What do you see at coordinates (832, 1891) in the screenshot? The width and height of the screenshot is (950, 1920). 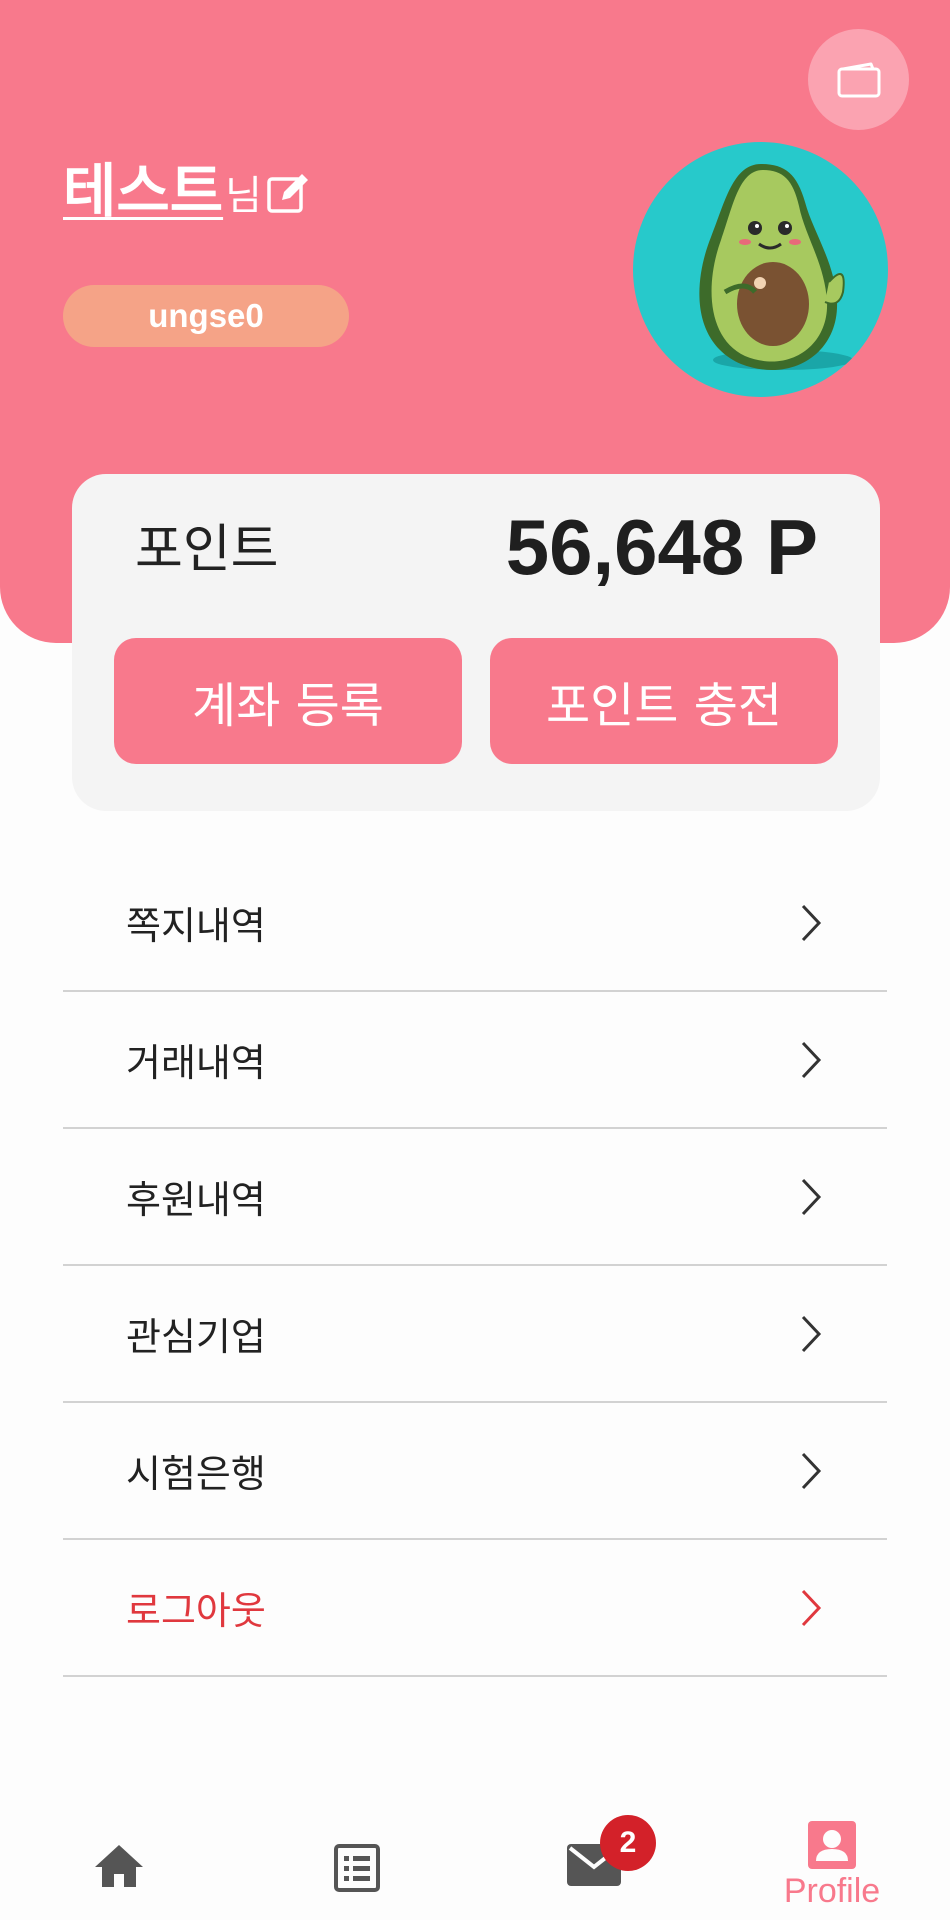 I see `tab-label: Profile` at bounding box center [832, 1891].